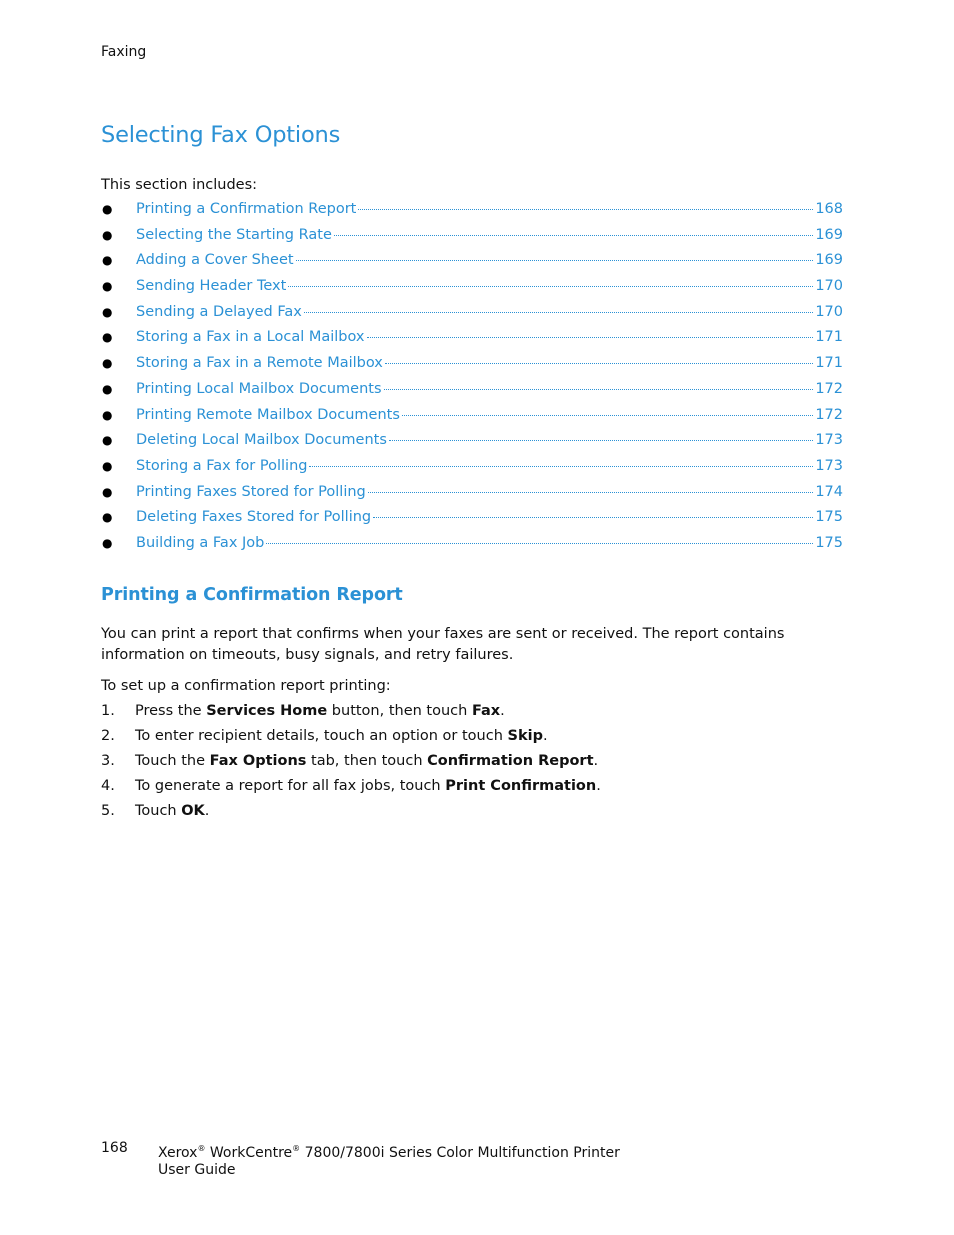 The image size is (954, 1235). I want to click on ui-term: Confirmation Report, so click(510, 761).